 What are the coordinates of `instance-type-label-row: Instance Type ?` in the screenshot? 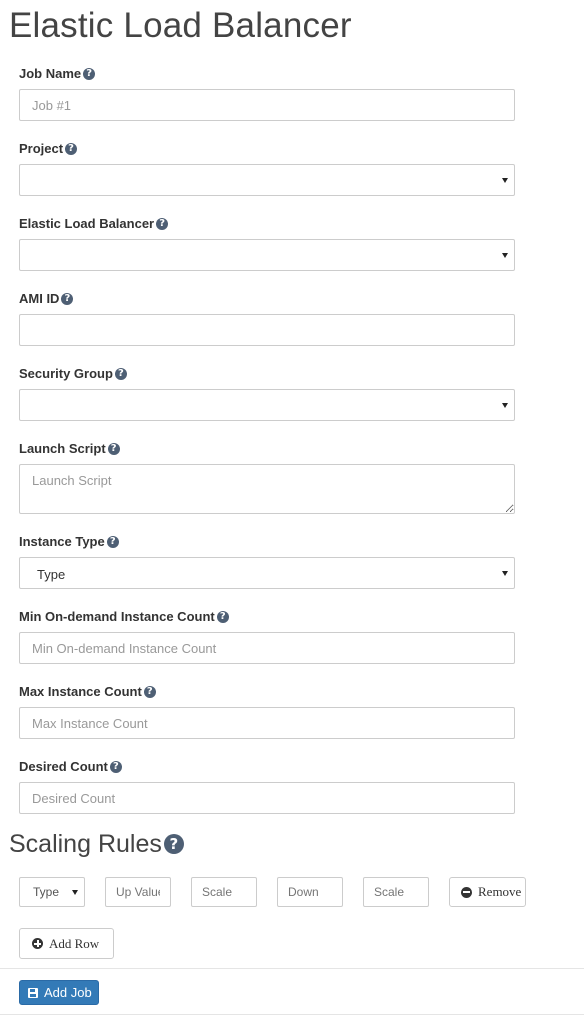 It's located at (267, 542).